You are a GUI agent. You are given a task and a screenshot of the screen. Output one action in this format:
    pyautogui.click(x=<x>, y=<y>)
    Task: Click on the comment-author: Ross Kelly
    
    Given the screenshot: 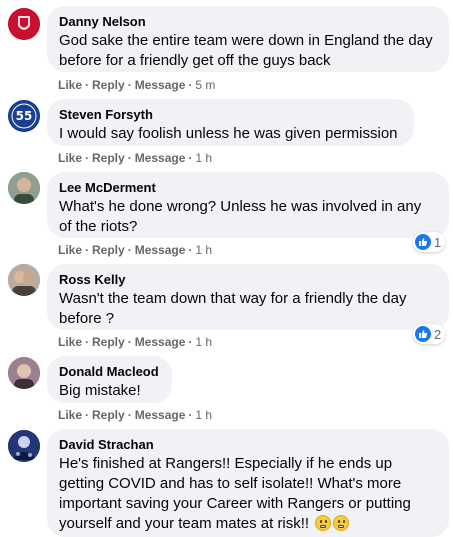 What is the action you would take?
    pyautogui.click(x=248, y=279)
    